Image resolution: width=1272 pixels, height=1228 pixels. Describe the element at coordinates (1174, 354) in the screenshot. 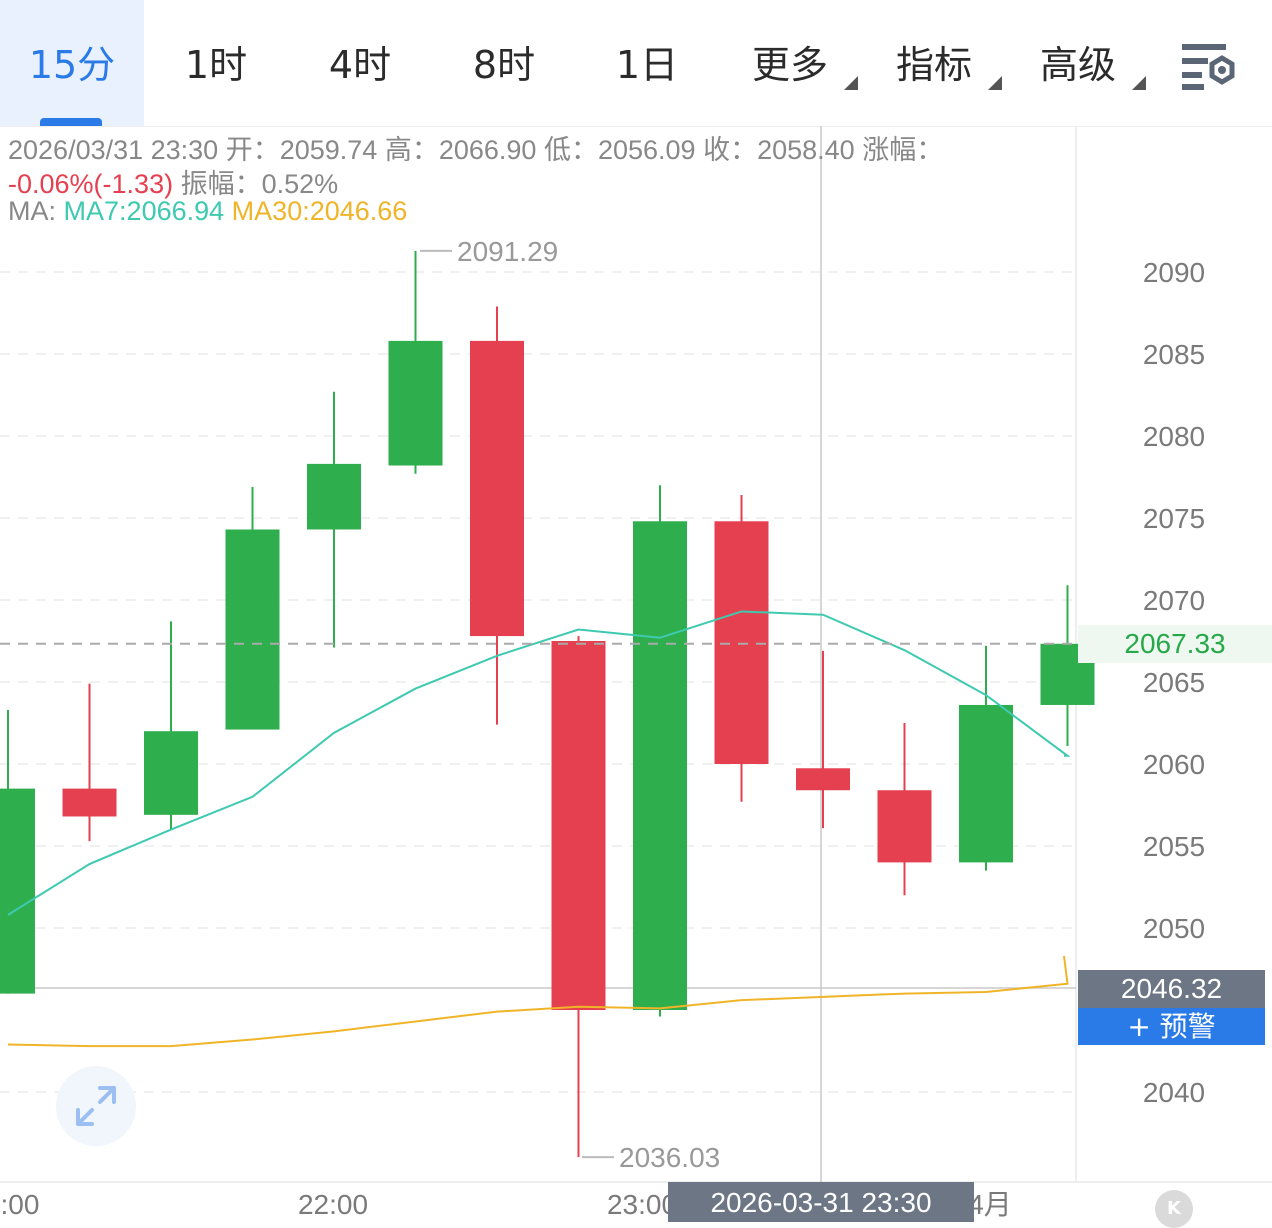

I see `y-tick-label: 2085` at that location.